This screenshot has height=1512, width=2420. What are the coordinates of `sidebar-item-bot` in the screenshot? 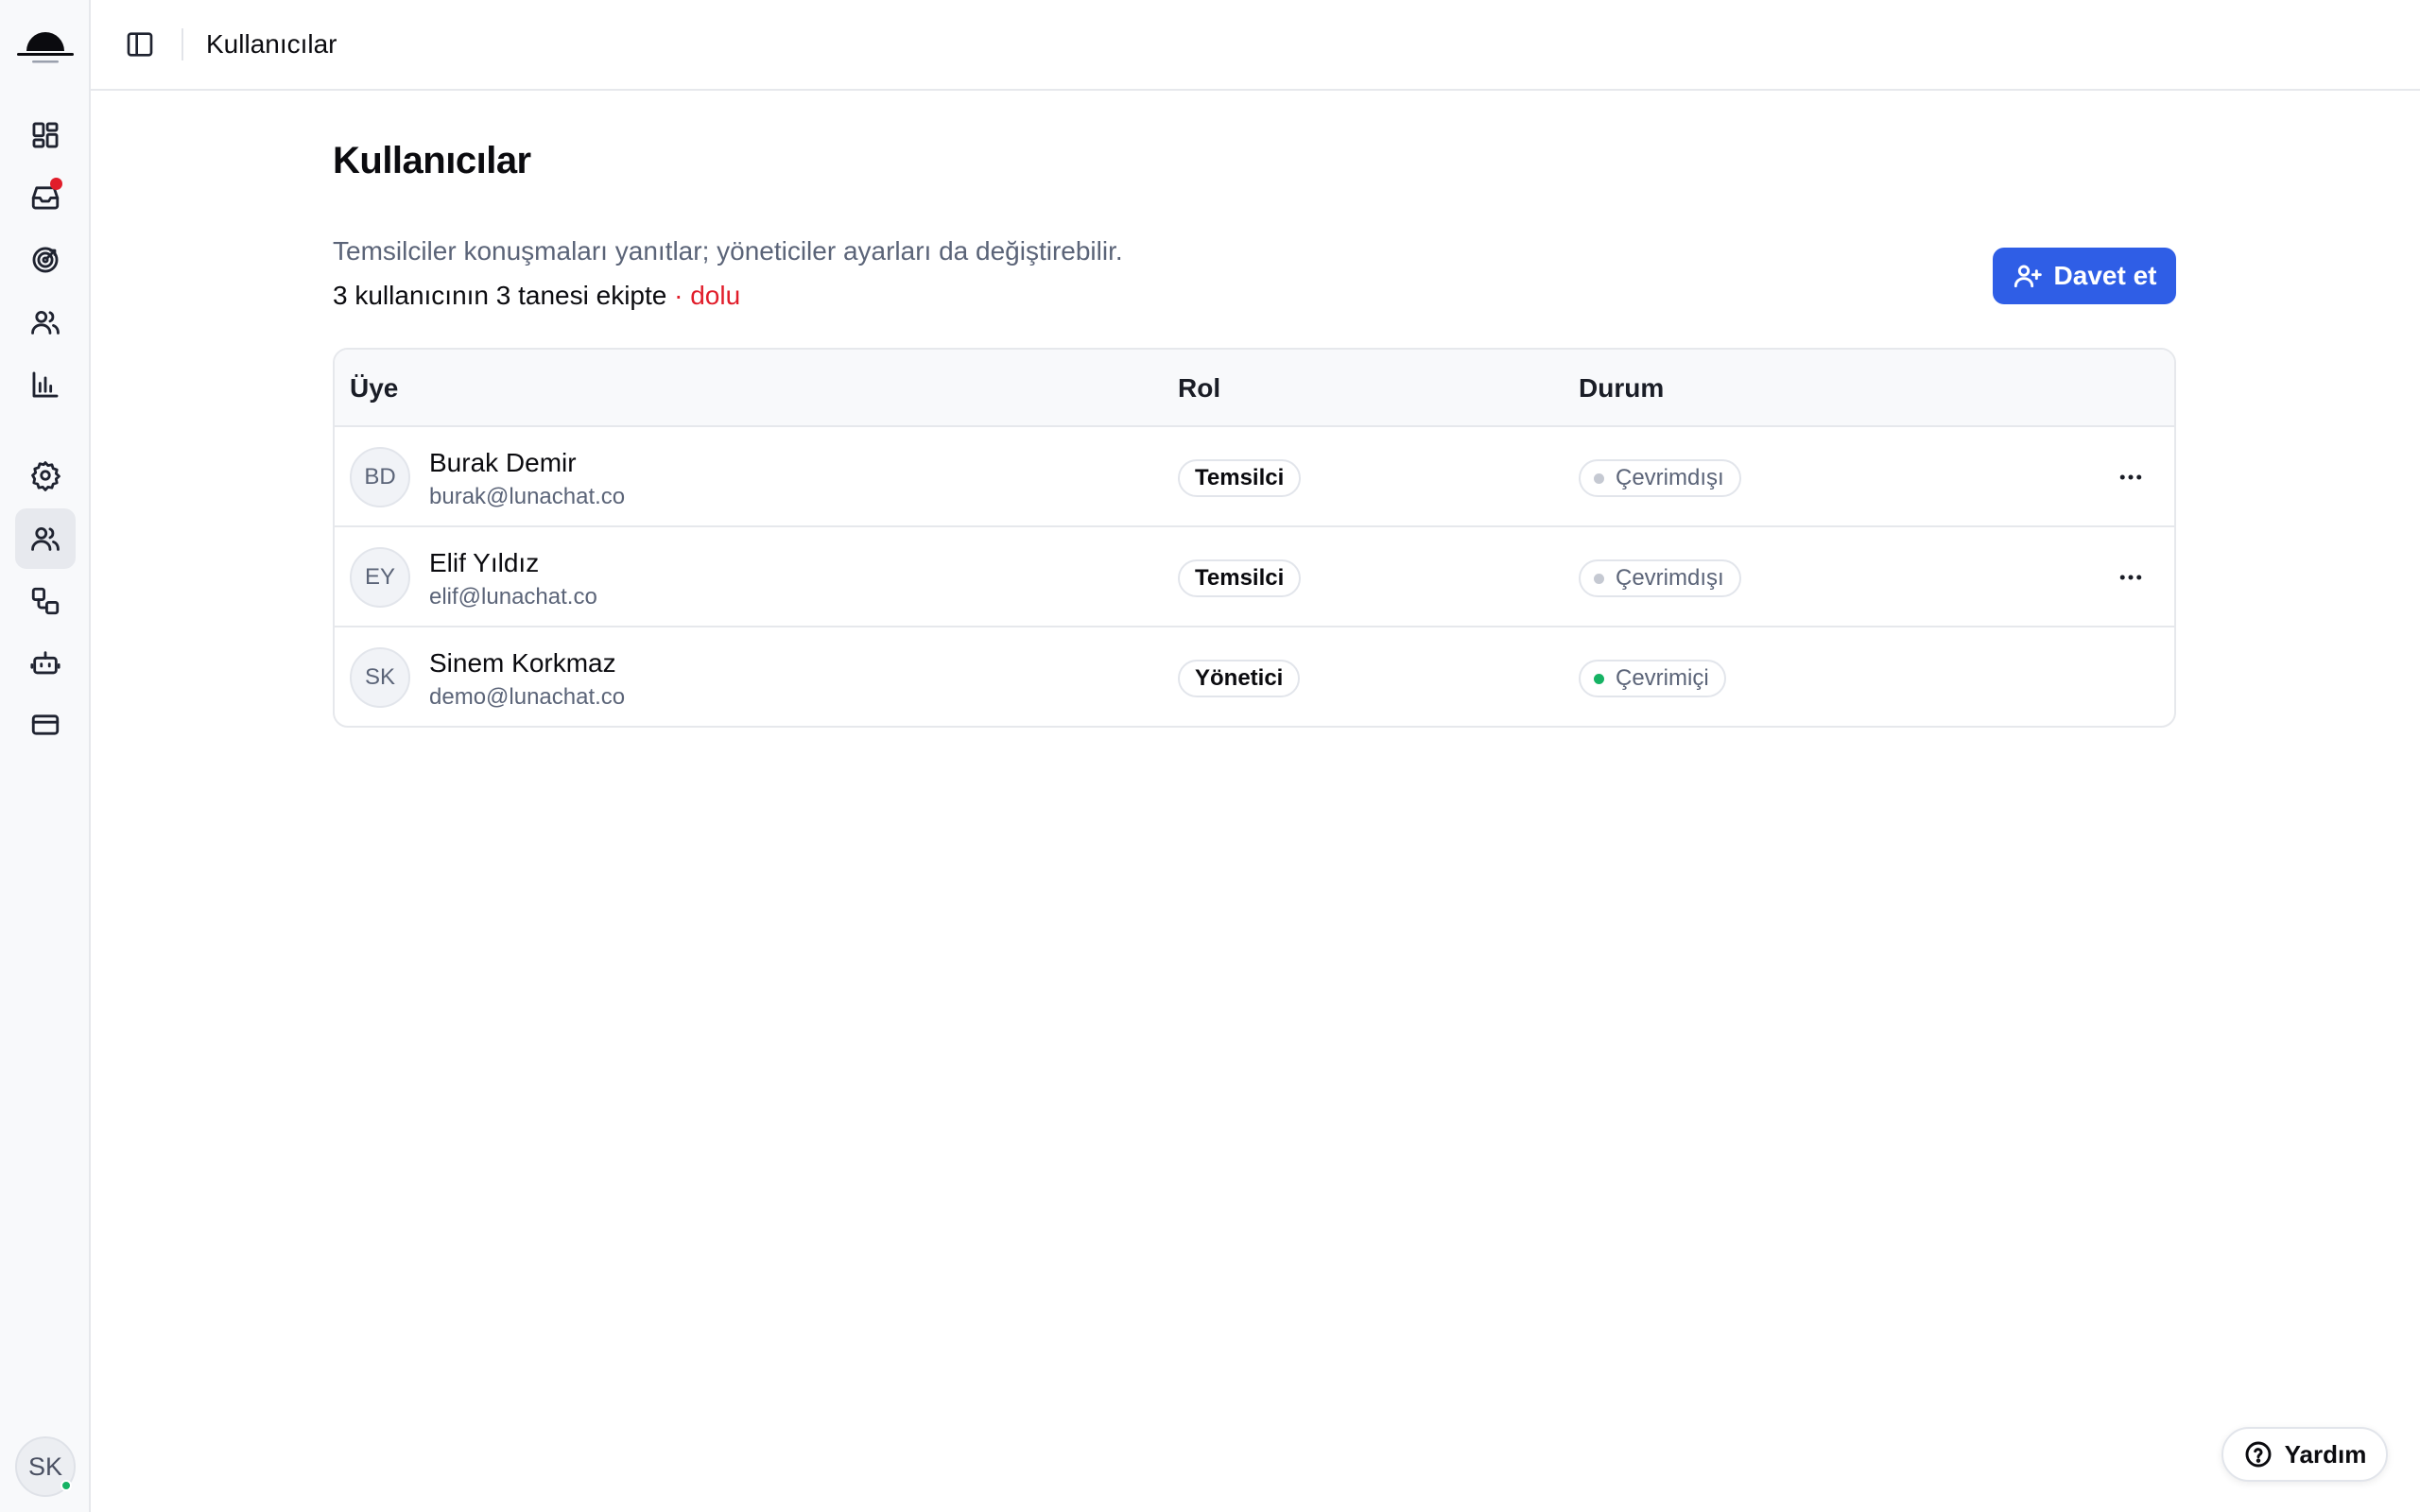 It's located at (45, 663).